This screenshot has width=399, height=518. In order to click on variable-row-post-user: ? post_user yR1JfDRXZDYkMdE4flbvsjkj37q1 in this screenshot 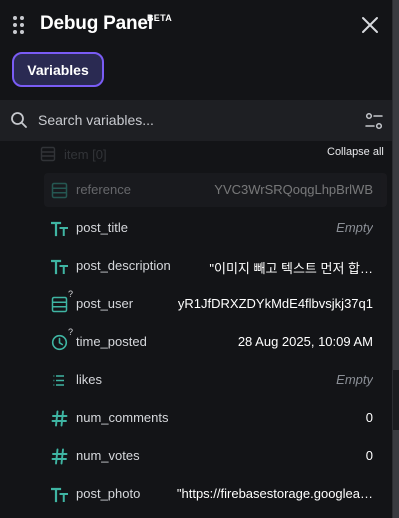, I will do `click(196, 304)`.